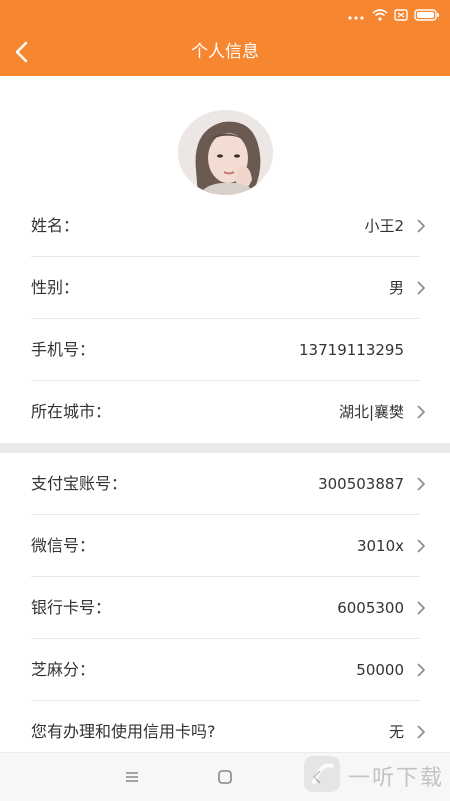  Describe the element at coordinates (357, 15) in the screenshot. I see `signal-dots-icon` at that location.